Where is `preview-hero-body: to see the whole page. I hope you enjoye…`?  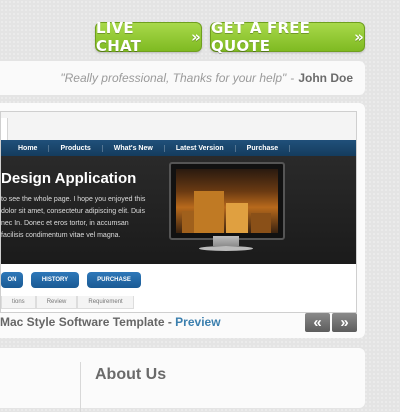
preview-hero-body: to see the whole page. I hope you enjoye… is located at coordinates (73, 217).